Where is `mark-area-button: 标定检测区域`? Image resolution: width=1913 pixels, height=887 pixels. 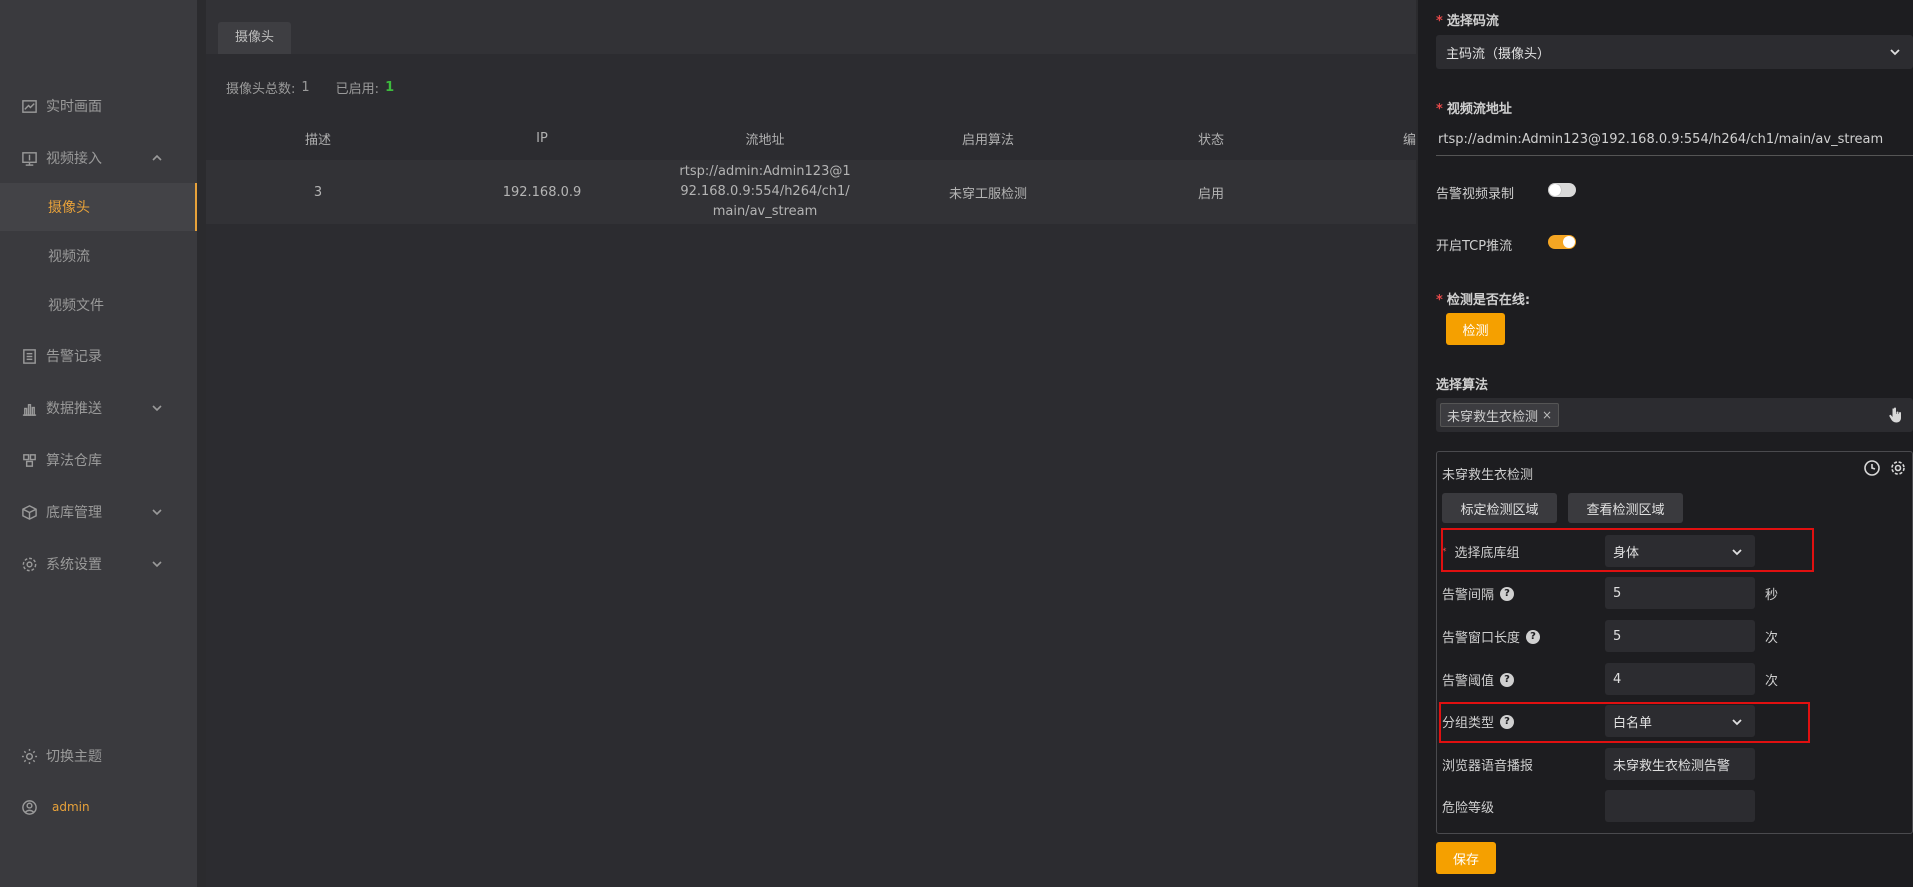
mark-area-button: 标定检测区域 is located at coordinates (1499, 508).